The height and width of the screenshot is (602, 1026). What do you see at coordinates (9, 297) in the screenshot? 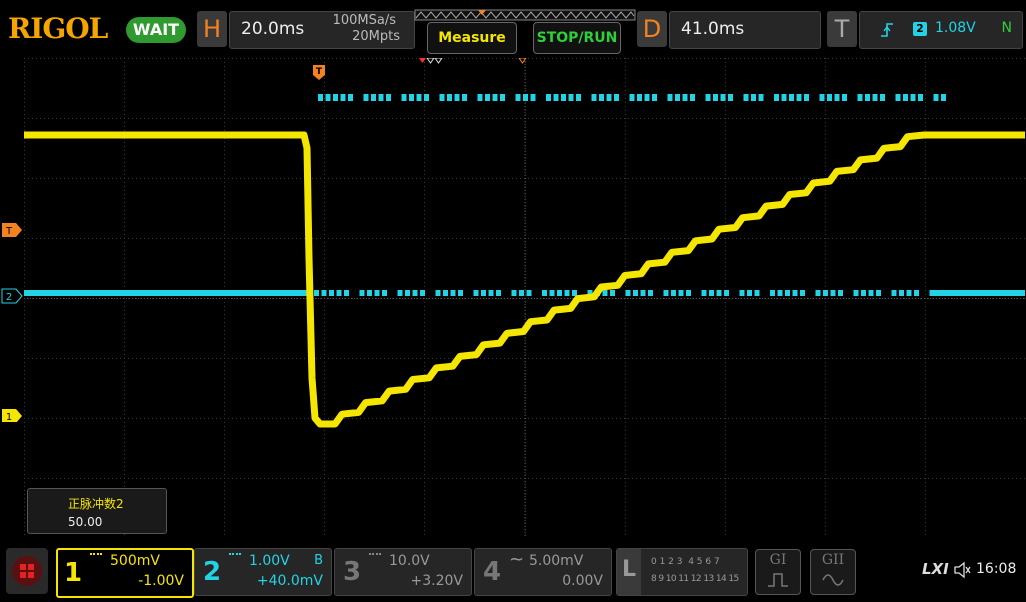
I see `ch2-offset-marker-label: 2` at bounding box center [9, 297].